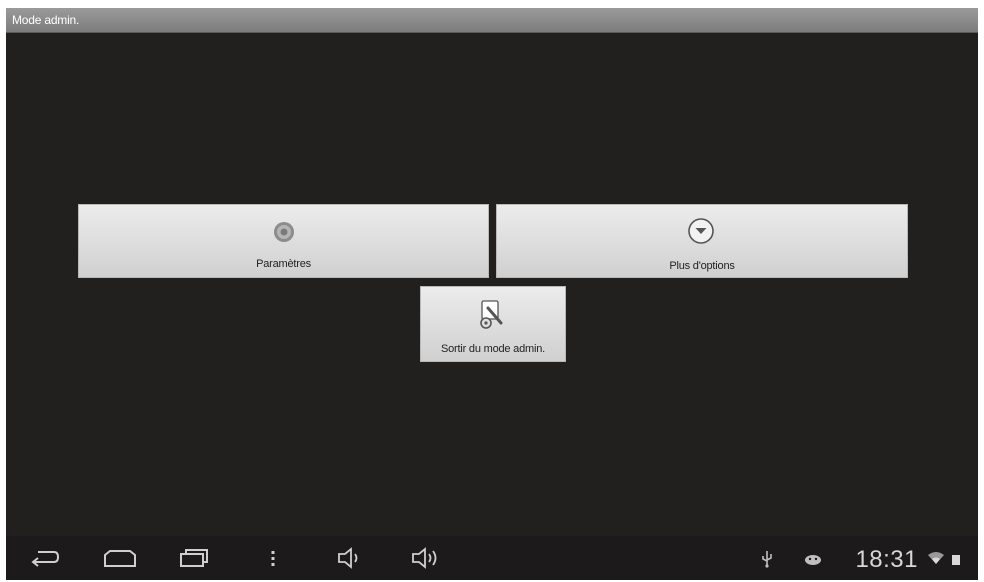 This screenshot has height=582, width=984. Describe the element at coordinates (493, 349) in the screenshot. I see `exit-admin-mode-label: Sortir du mode admin.` at that location.